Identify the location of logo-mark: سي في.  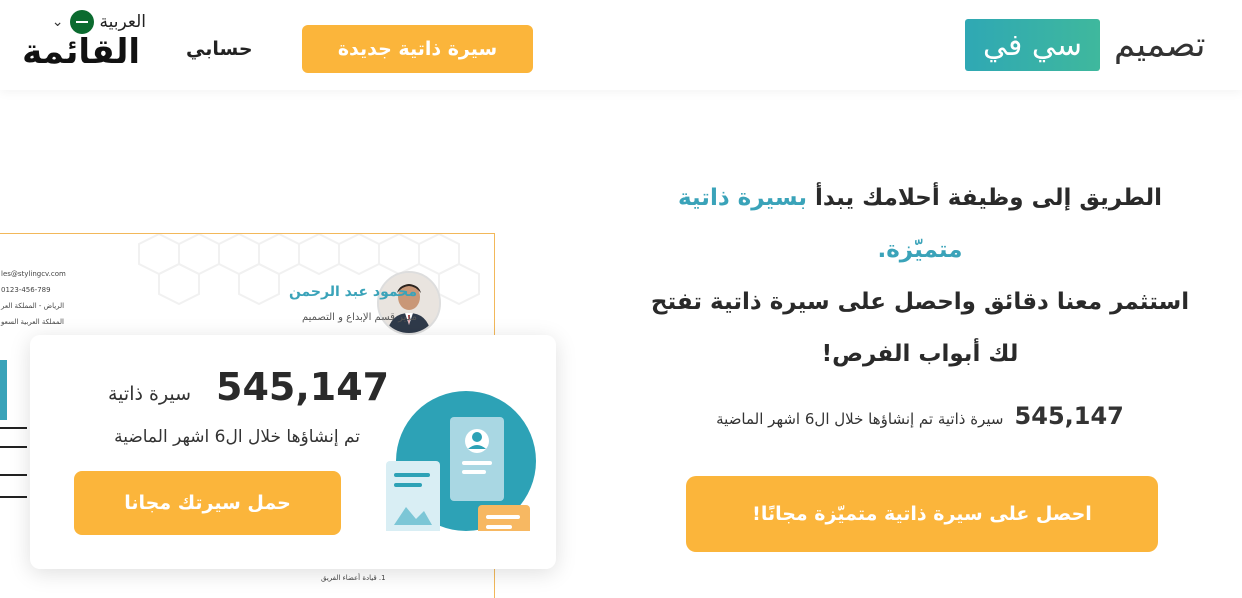
(1032, 45).